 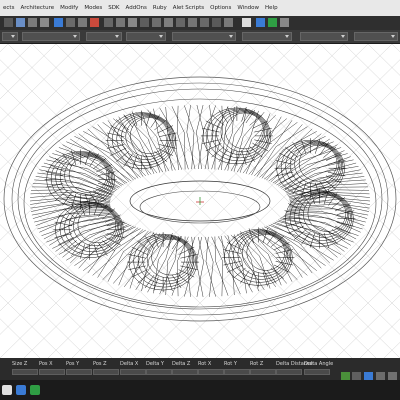 I want to click on delta-y-label: Delta Y, so click(x=155, y=364).